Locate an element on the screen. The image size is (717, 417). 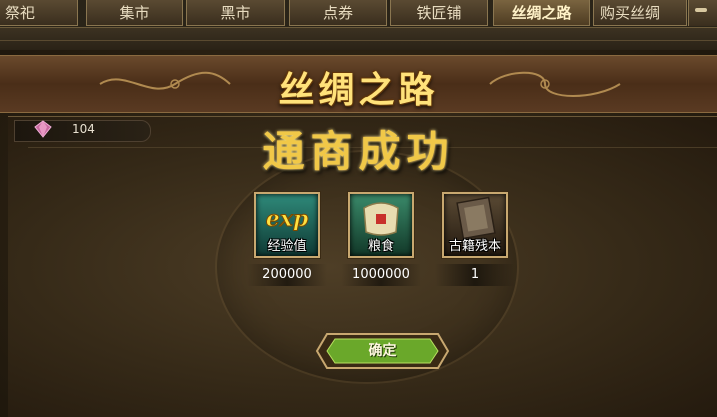
reward-quantity: 1 is located at coordinates (475, 275).